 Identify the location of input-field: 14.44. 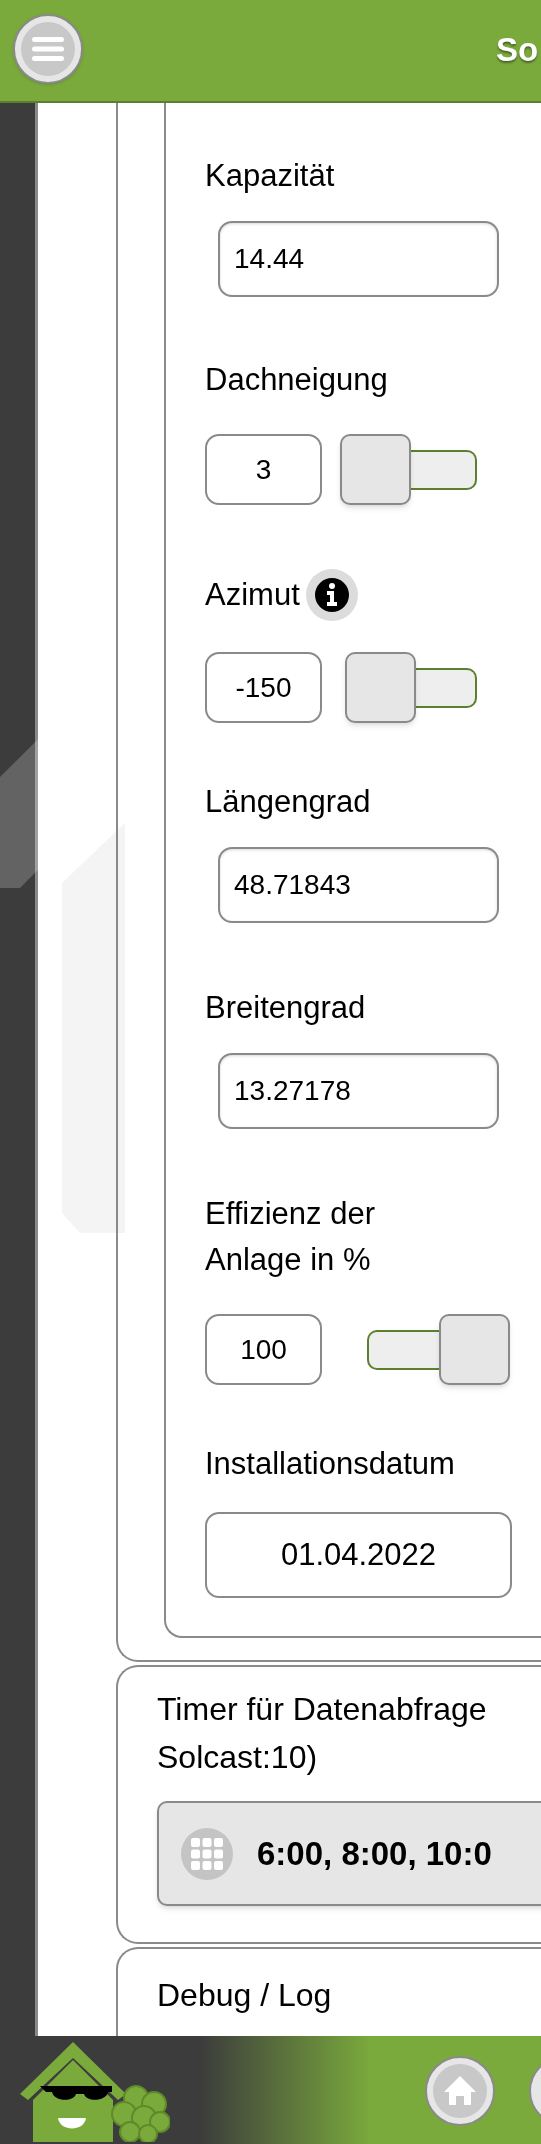
(358, 259).